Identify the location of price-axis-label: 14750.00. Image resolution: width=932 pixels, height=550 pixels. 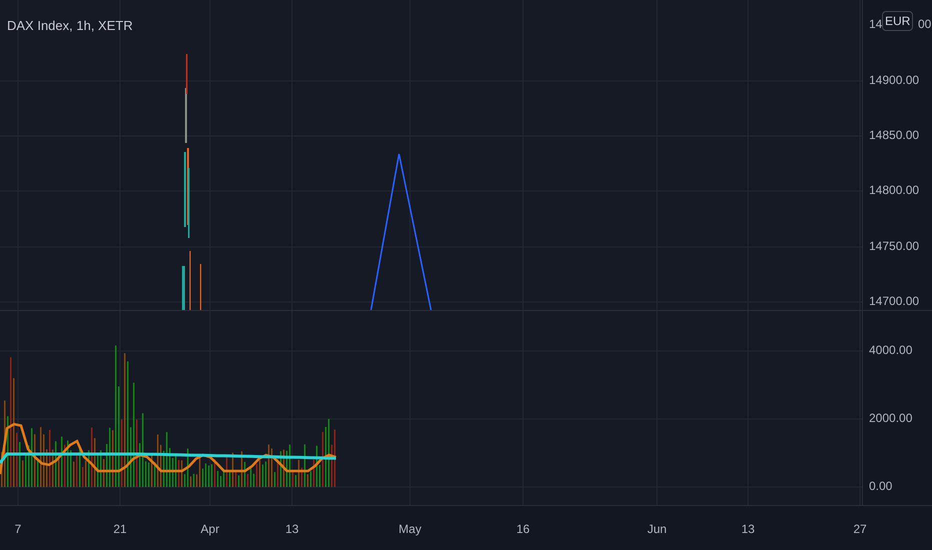
(894, 246).